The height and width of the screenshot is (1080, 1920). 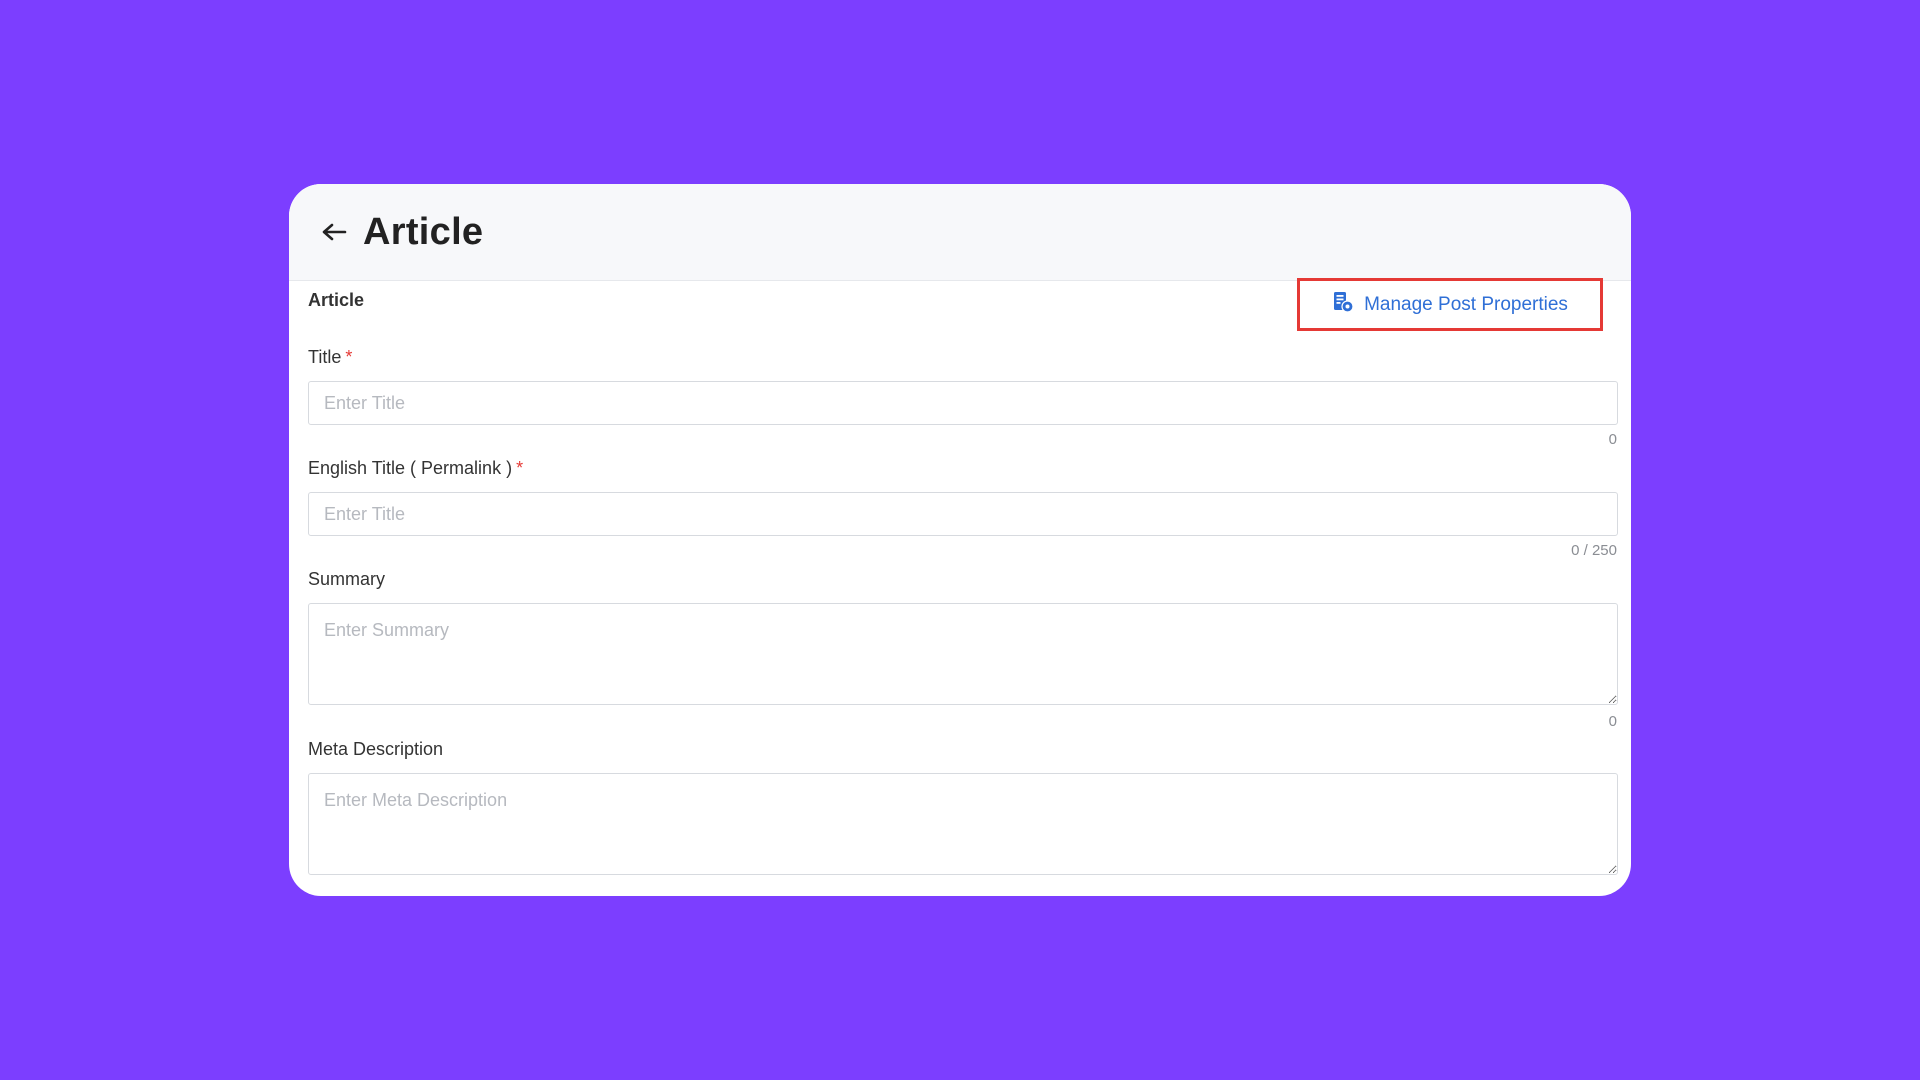 I want to click on manage-post-properties-button: Manage Post Properties, so click(x=1450, y=304).